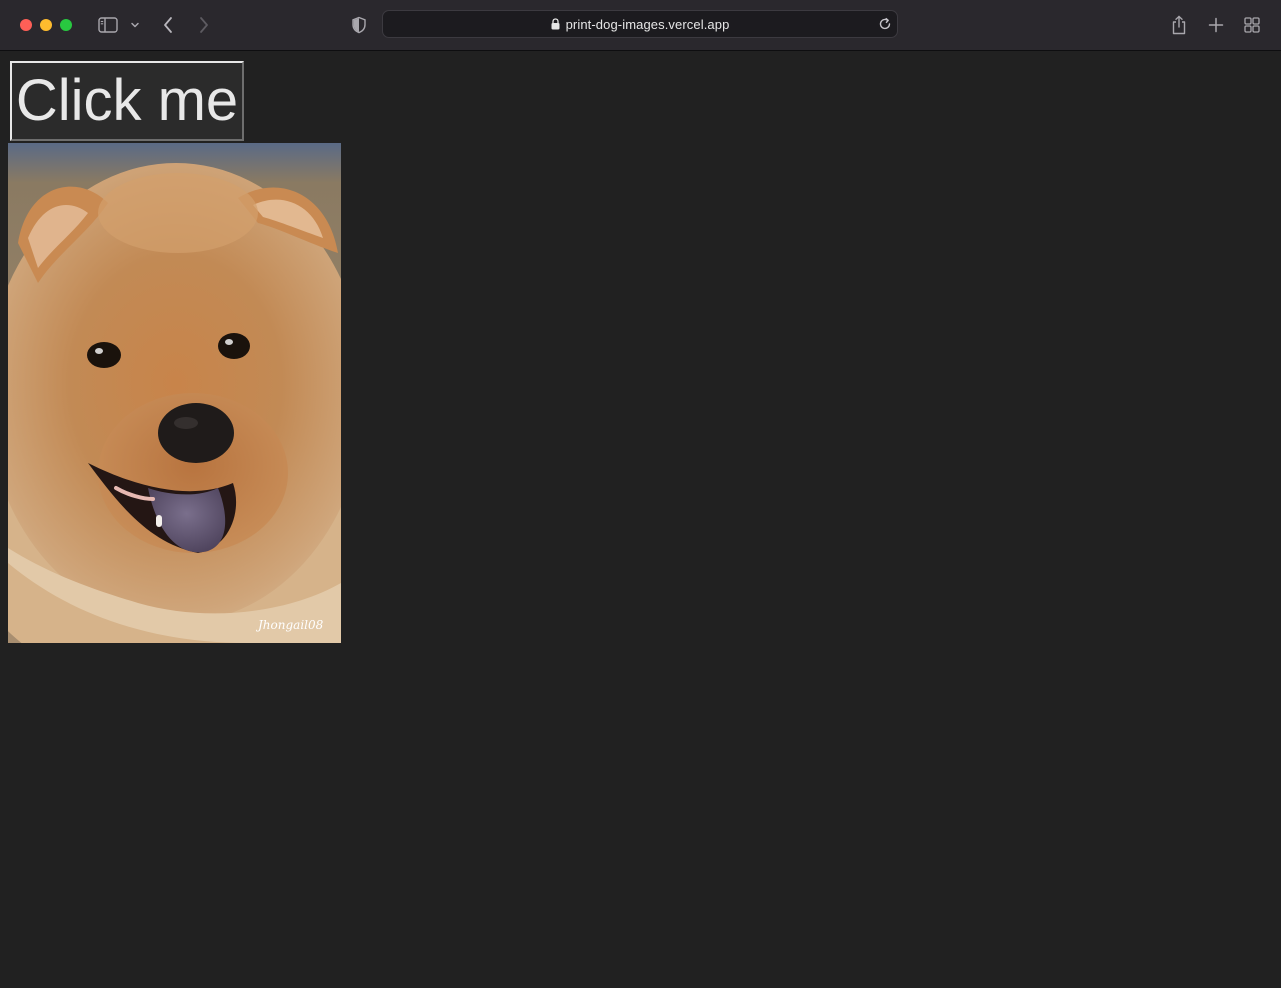 The width and height of the screenshot is (1281, 988). What do you see at coordinates (66, 25) in the screenshot?
I see `maximize-window-button` at bounding box center [66, 25].